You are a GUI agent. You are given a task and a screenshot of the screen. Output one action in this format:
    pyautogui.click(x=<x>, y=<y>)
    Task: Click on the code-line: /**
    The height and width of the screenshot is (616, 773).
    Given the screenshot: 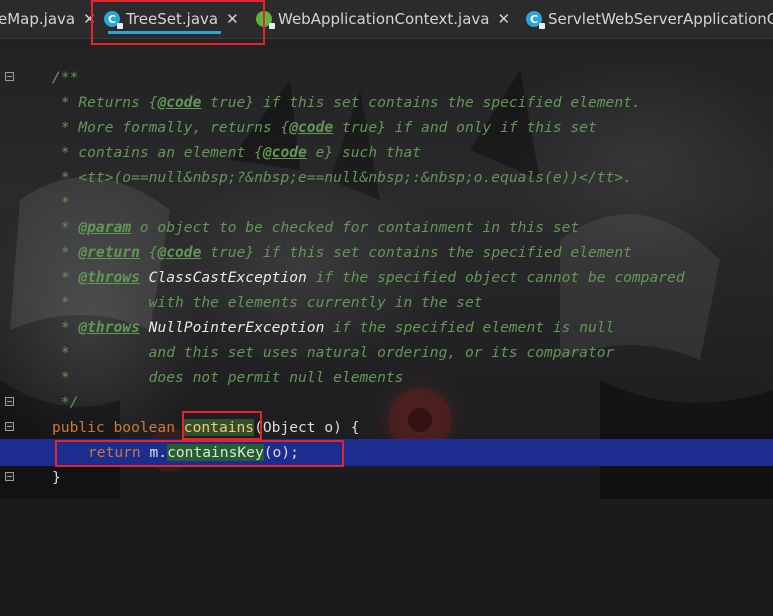 What is the action you would take?
    pyautogui.click(x=65, y=77)
    